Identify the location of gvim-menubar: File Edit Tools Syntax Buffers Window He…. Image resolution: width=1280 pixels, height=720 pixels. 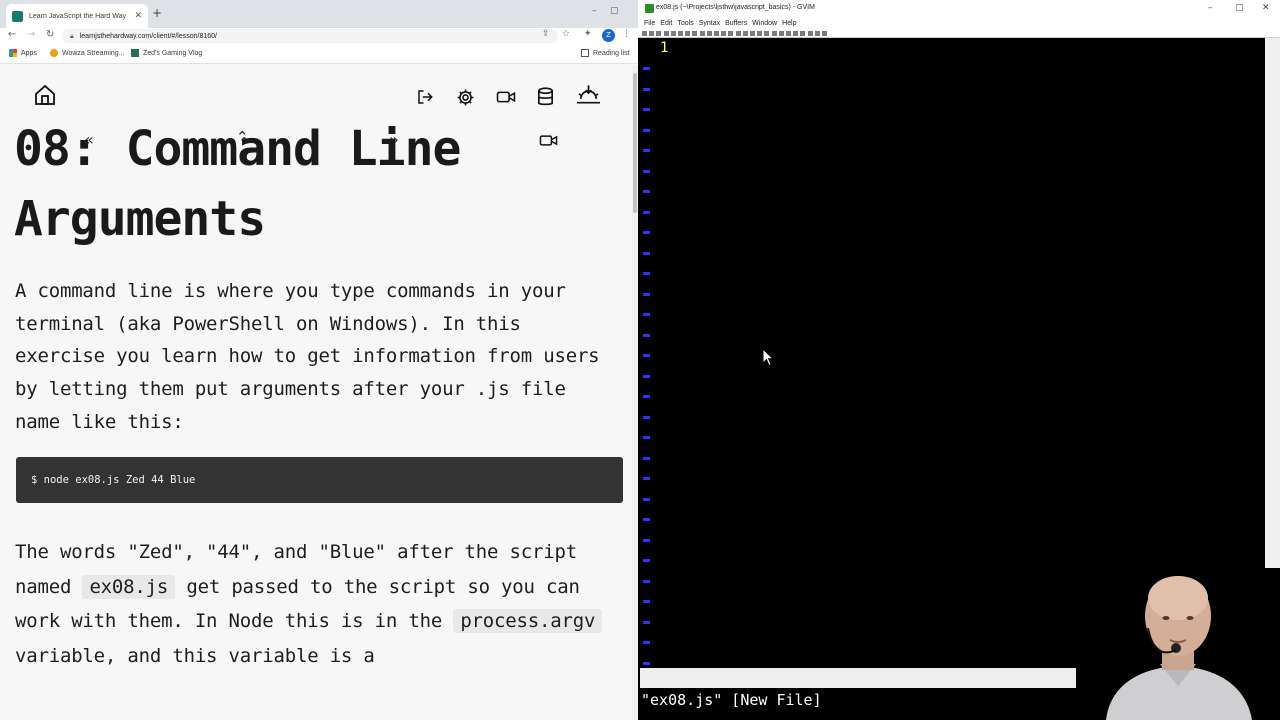
(959, 23).